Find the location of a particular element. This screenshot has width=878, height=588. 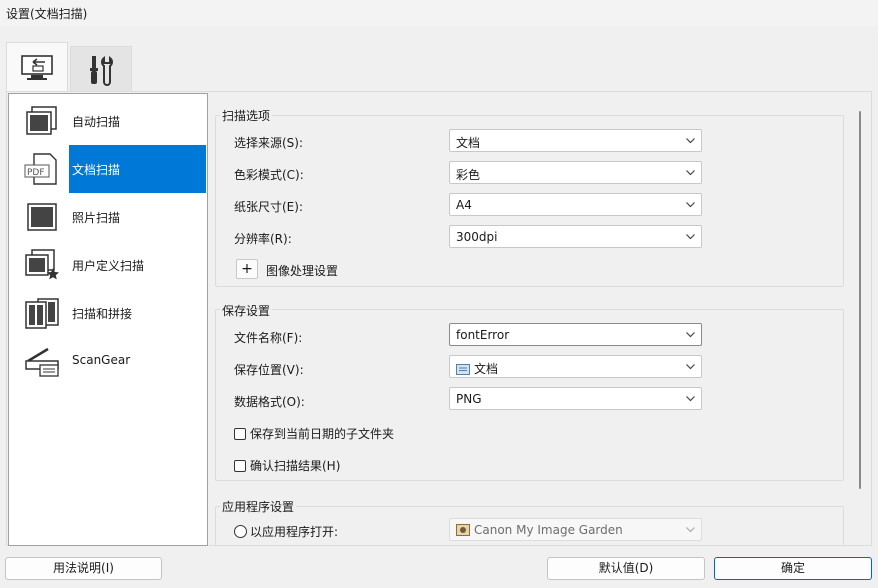

confirm-results-label: 确认扫描结果(H) is located at coordinates (295, 466).